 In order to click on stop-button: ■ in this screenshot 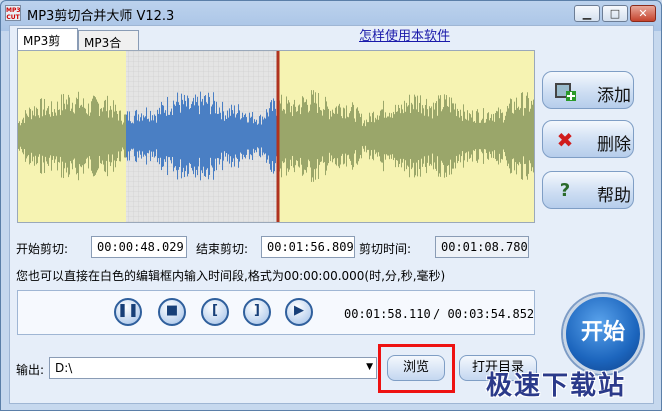, I will do `click(172, 312)`.